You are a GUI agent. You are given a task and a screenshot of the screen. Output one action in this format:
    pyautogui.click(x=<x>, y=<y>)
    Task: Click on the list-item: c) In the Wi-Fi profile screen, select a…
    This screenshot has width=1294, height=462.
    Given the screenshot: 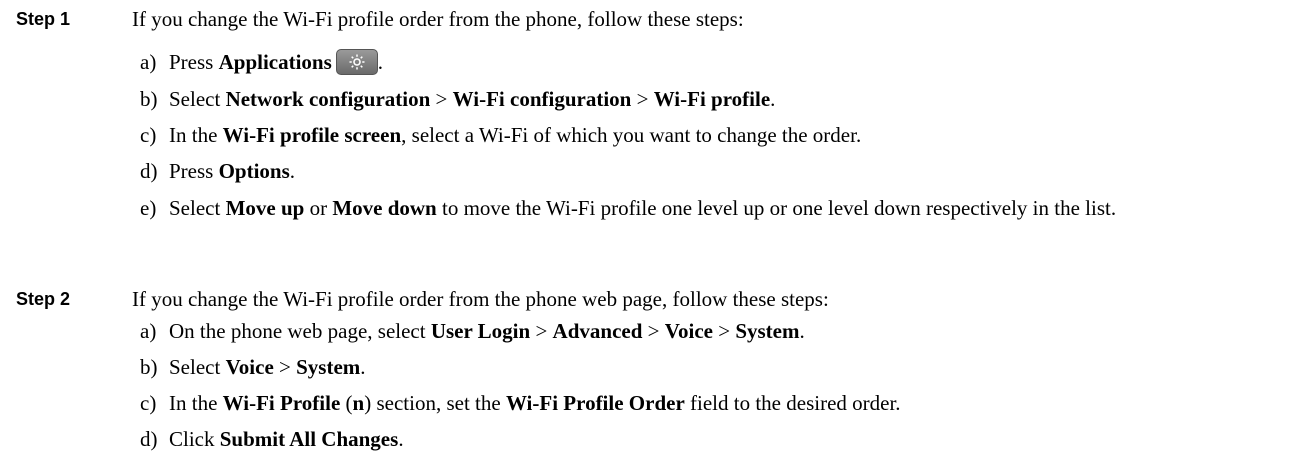 What is the action you would take?
    pyautogui.click(x=710, y=139)
    